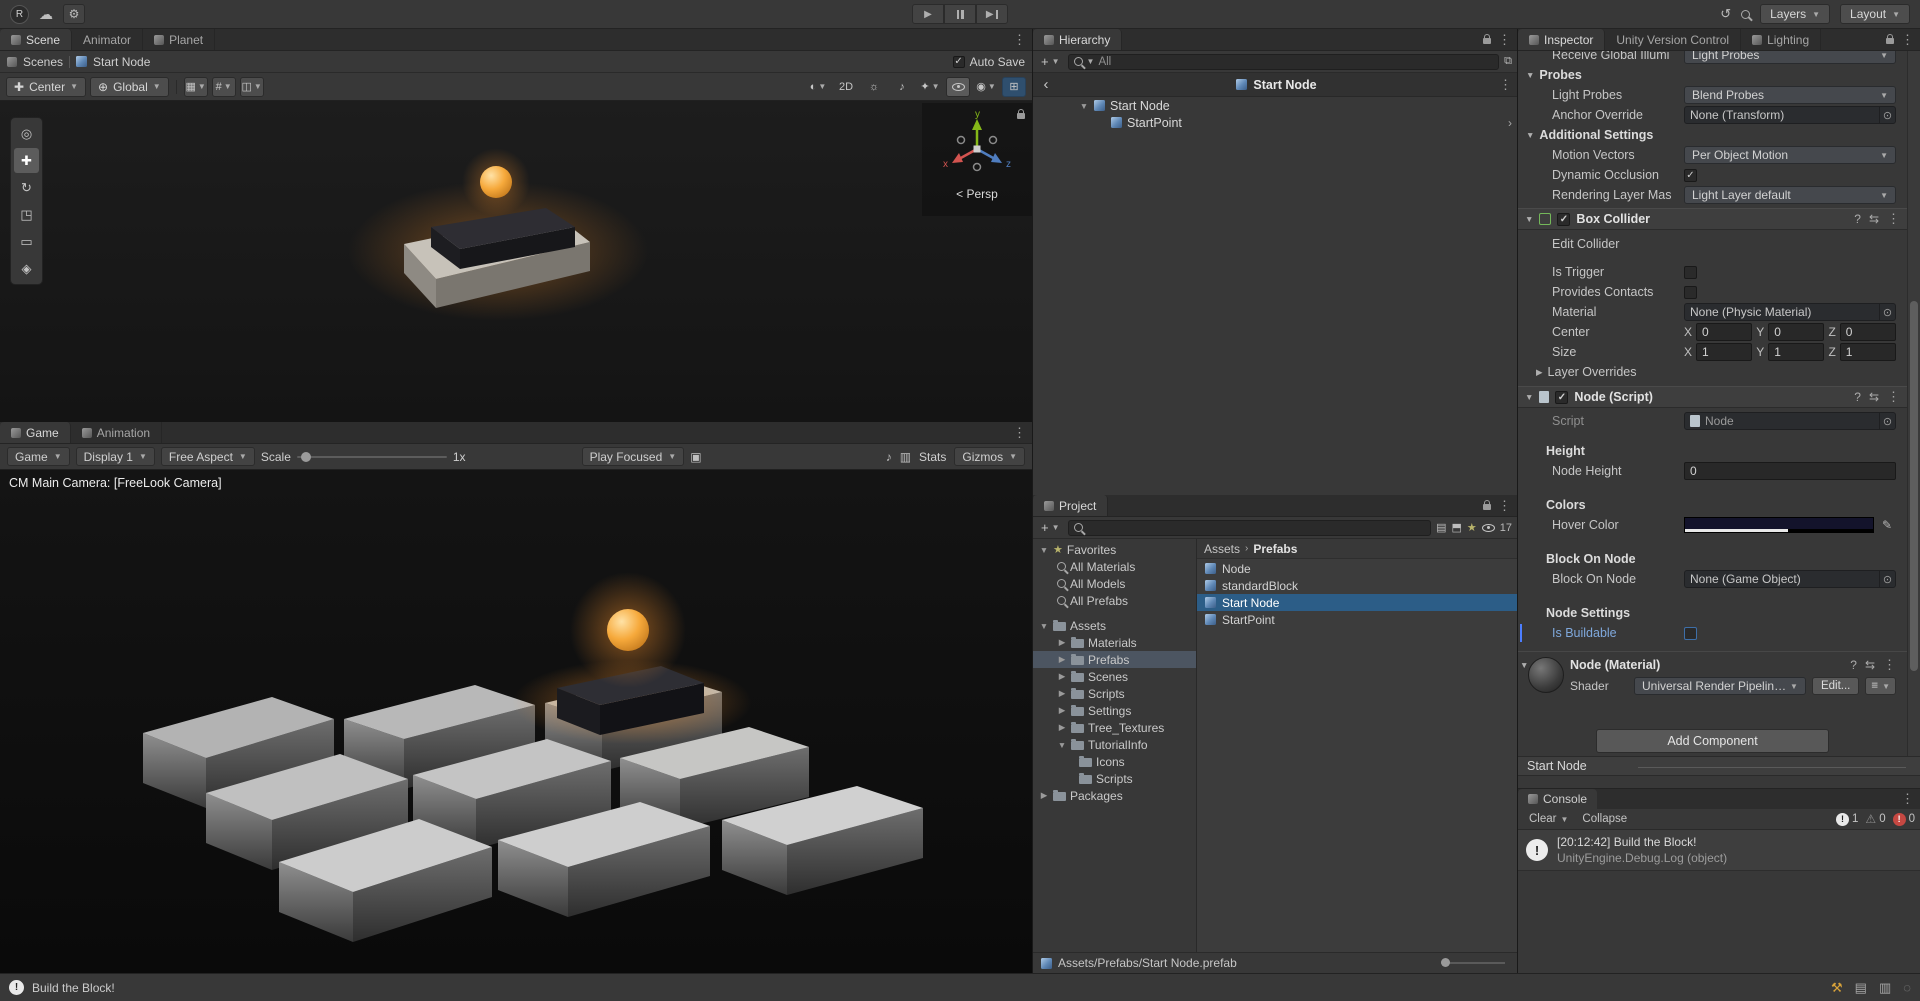  I want to click on preview-resize-grip, so click(1772, 767).